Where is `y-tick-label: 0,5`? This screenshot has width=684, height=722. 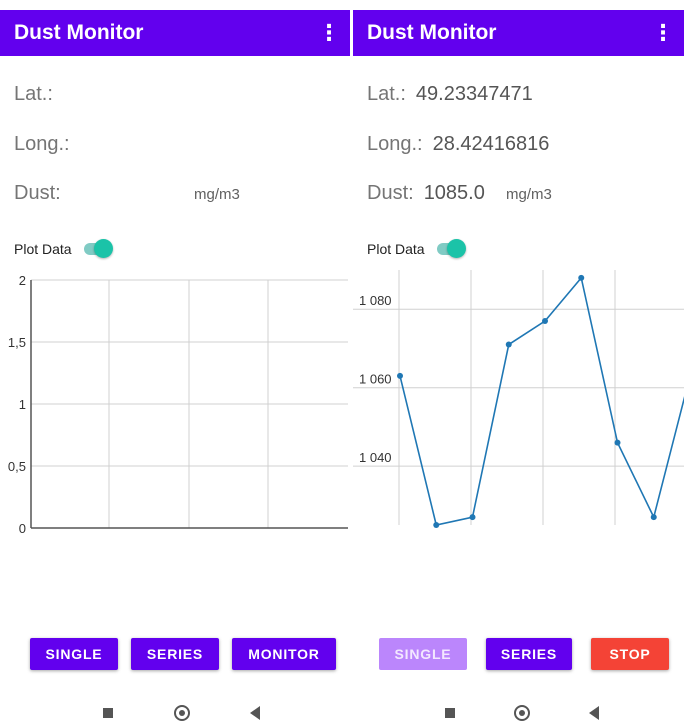 y-tick-label: 0,5 is located at coordinates (17, 466).